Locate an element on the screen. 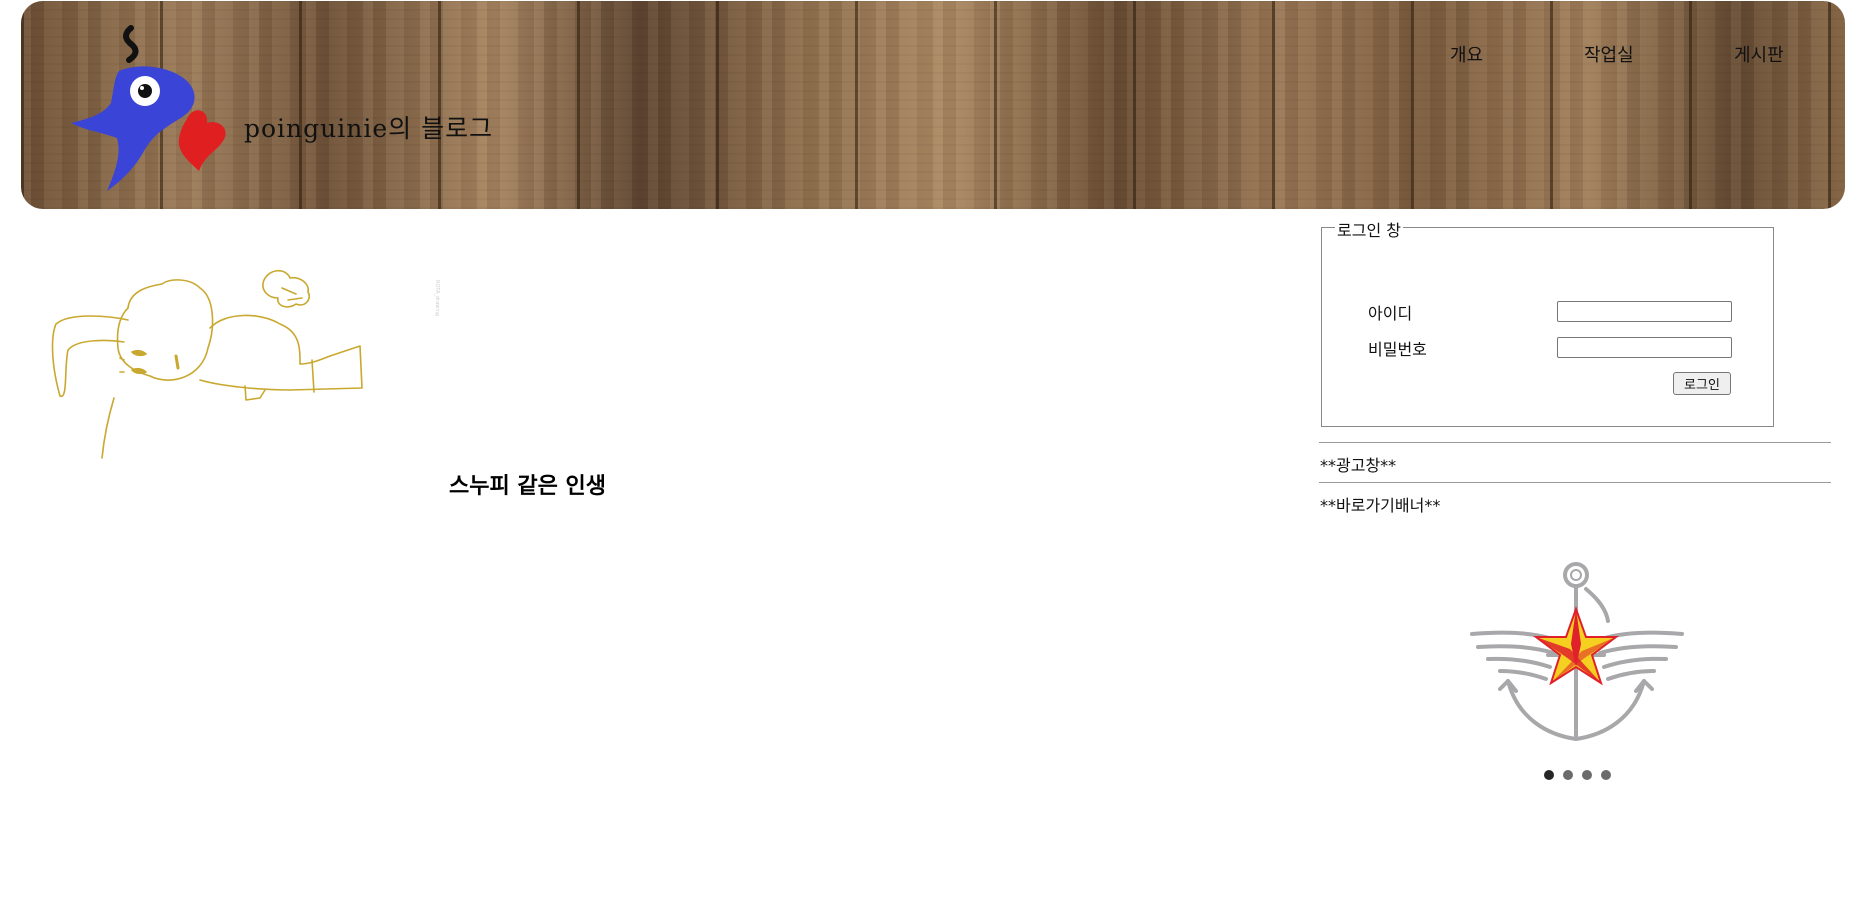  nav-item-workroom: 작업실 is located at coordinates (1609, 54).